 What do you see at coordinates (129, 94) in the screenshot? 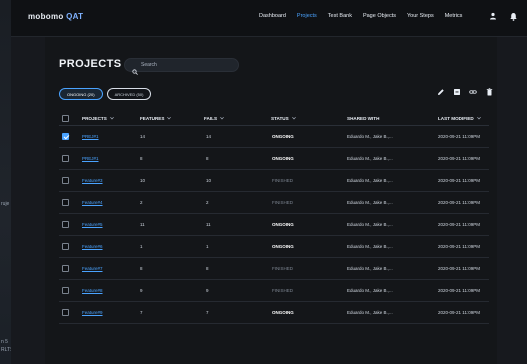
I see `archived-filter-button: ARCHIVED (50)` at bounding box center [129, 94].